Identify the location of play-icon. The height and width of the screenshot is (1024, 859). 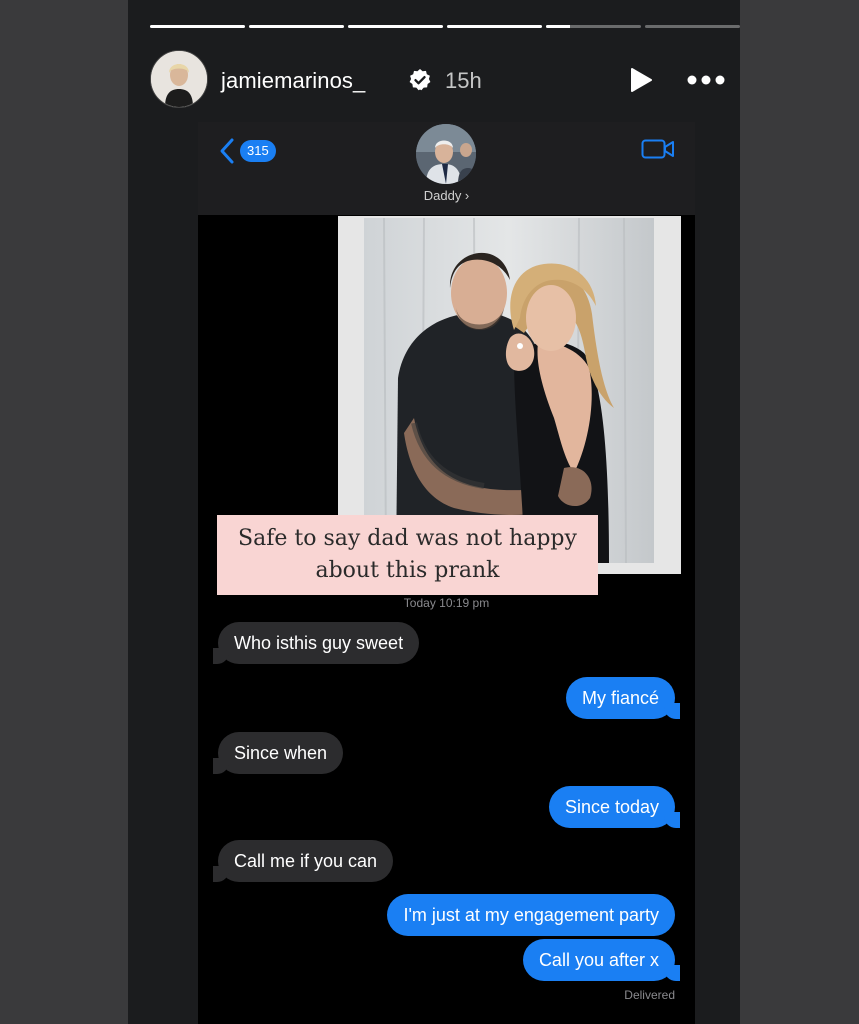
(640, 80).